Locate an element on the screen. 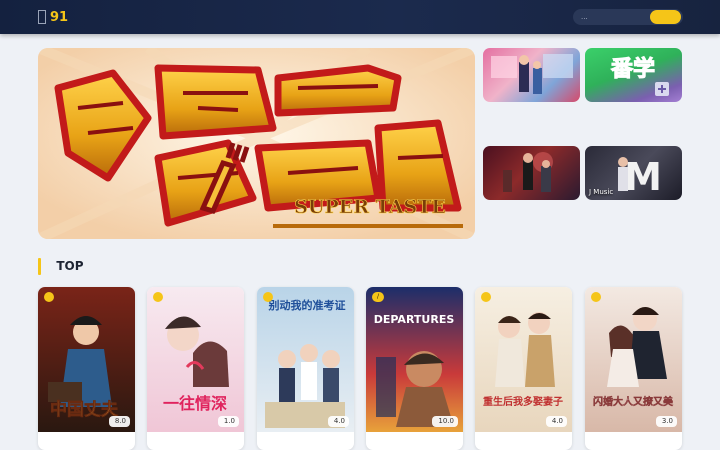 The width and height of the screenshot is (720, 450). svg-text: M is located at coordinates (643, 177).